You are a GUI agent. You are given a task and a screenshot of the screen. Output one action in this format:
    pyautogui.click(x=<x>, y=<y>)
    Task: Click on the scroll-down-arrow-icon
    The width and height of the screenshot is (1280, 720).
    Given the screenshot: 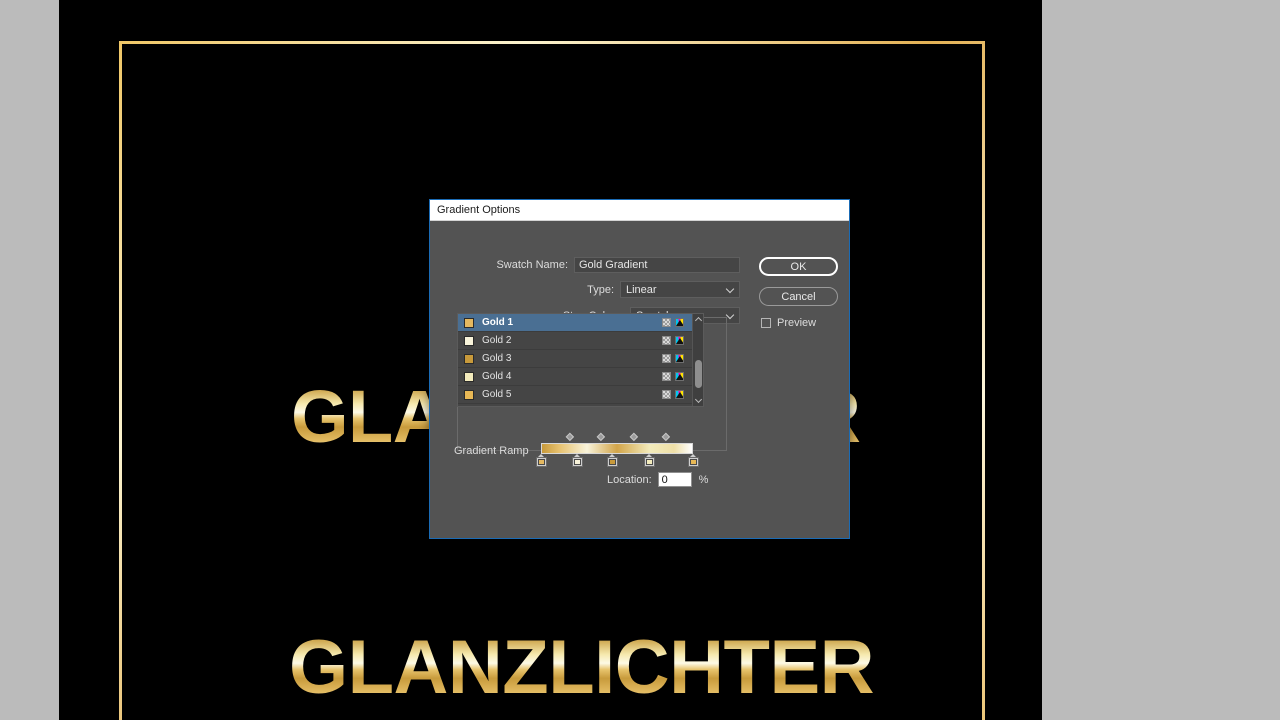 What is the action you would take?
    pyautogui.click(x=698, y=400)
    